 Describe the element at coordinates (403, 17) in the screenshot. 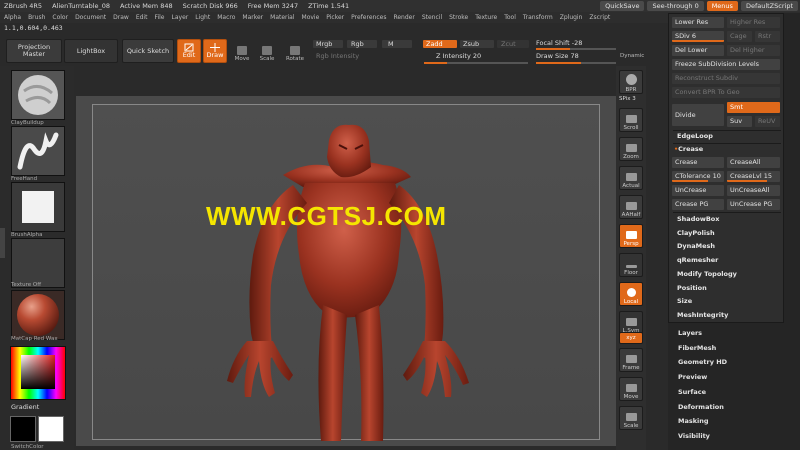

I see `menu-render: Render` at that location.